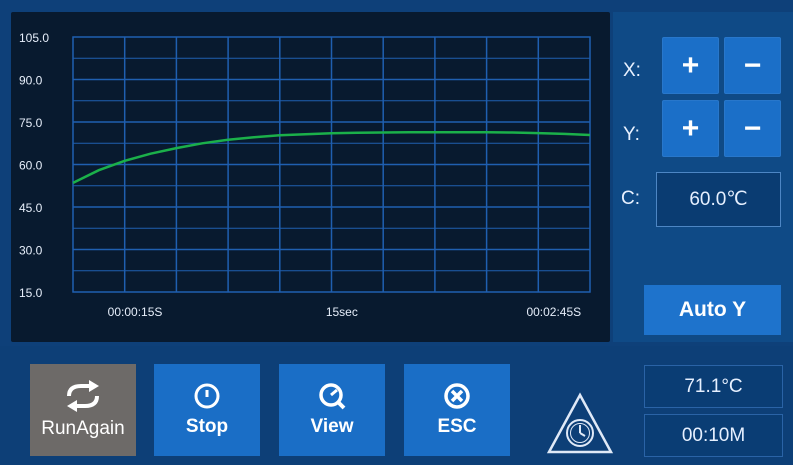 The height and width of the screenshot is (465, 793). I want to click on temperature-readout: 71.1°C, so click(713, 386).